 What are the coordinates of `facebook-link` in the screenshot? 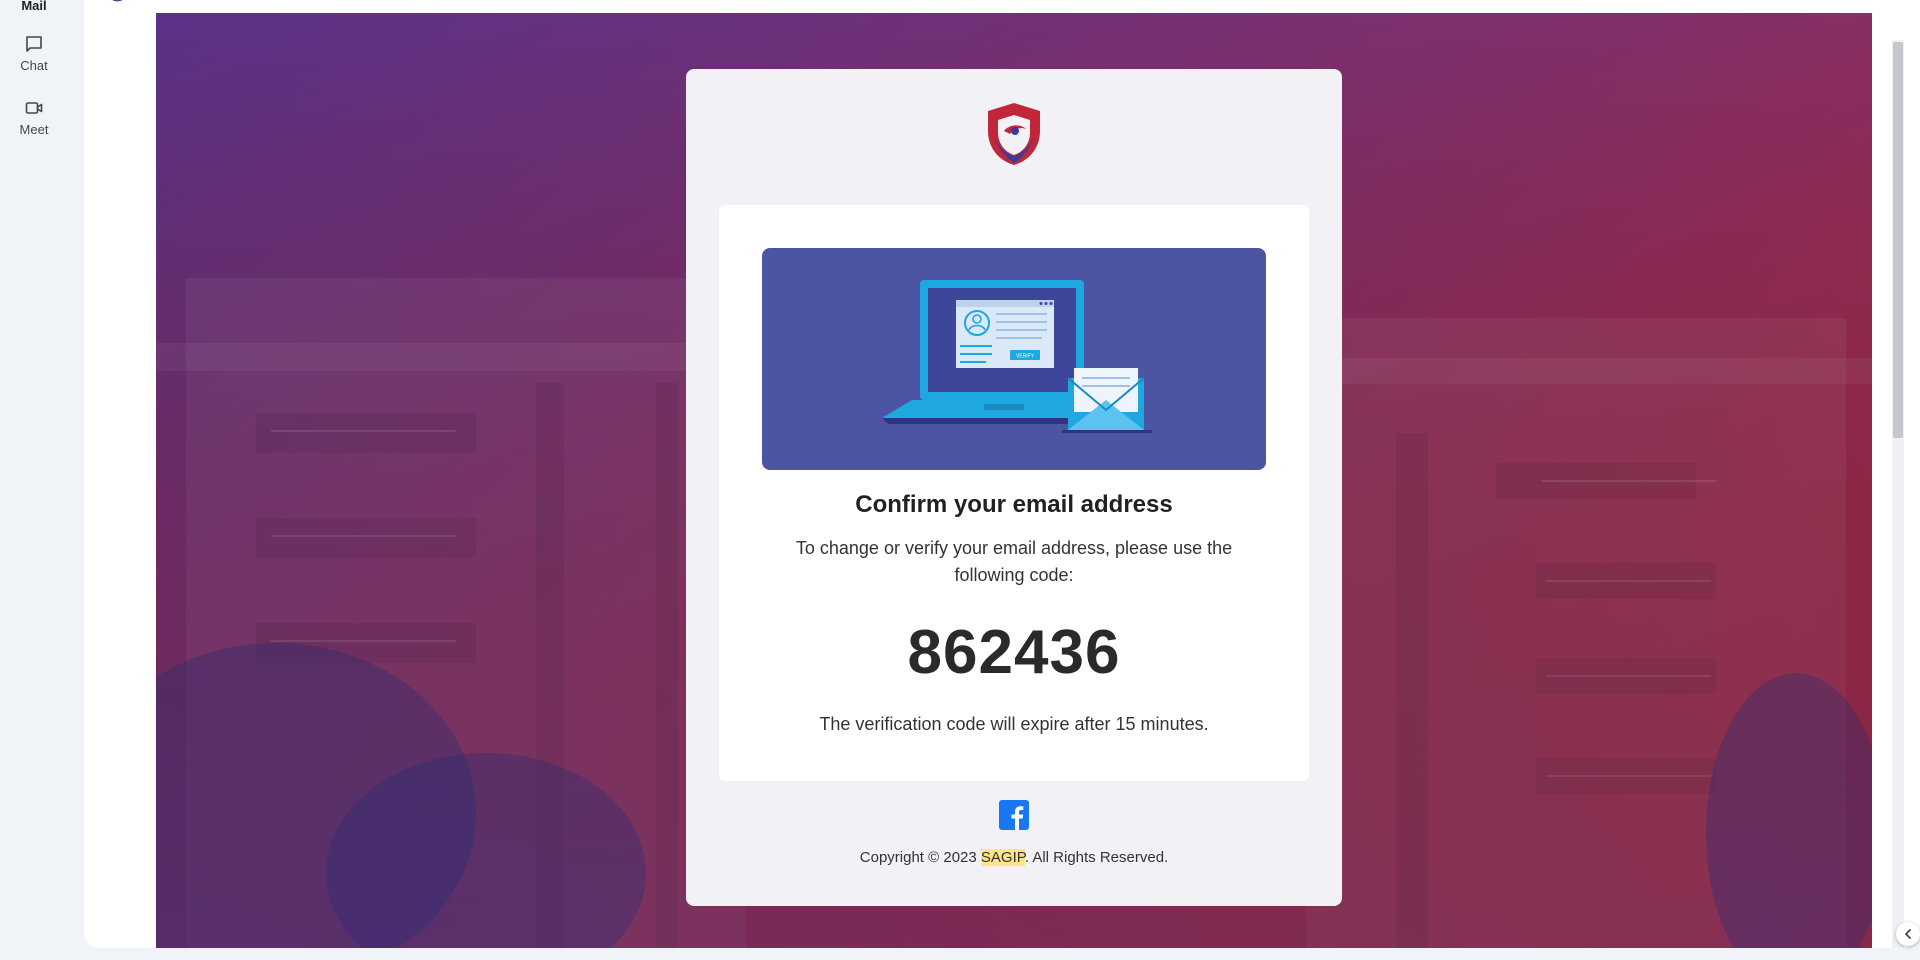 It's located at (1014, 815).